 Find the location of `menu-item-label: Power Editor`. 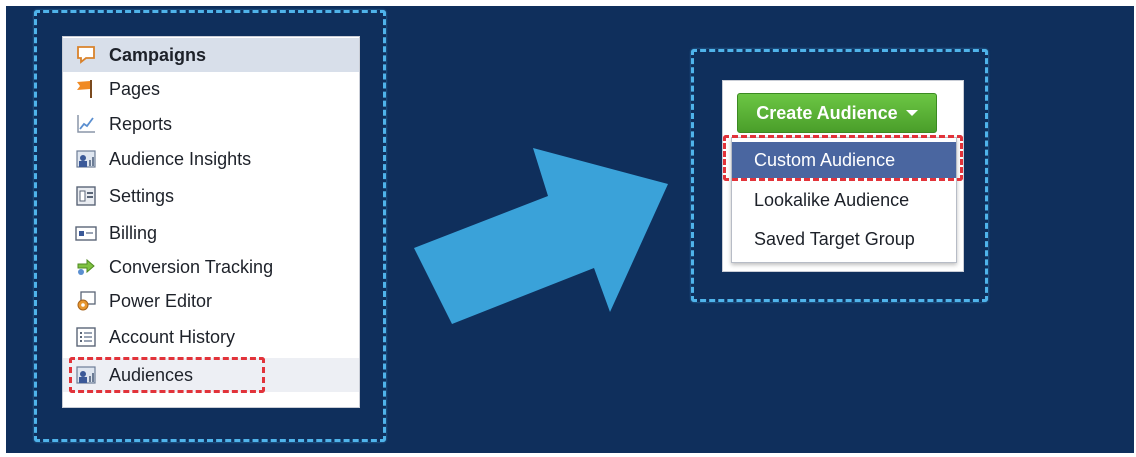

menu-item-label: Power Editor is located at coordinates (161, 300).